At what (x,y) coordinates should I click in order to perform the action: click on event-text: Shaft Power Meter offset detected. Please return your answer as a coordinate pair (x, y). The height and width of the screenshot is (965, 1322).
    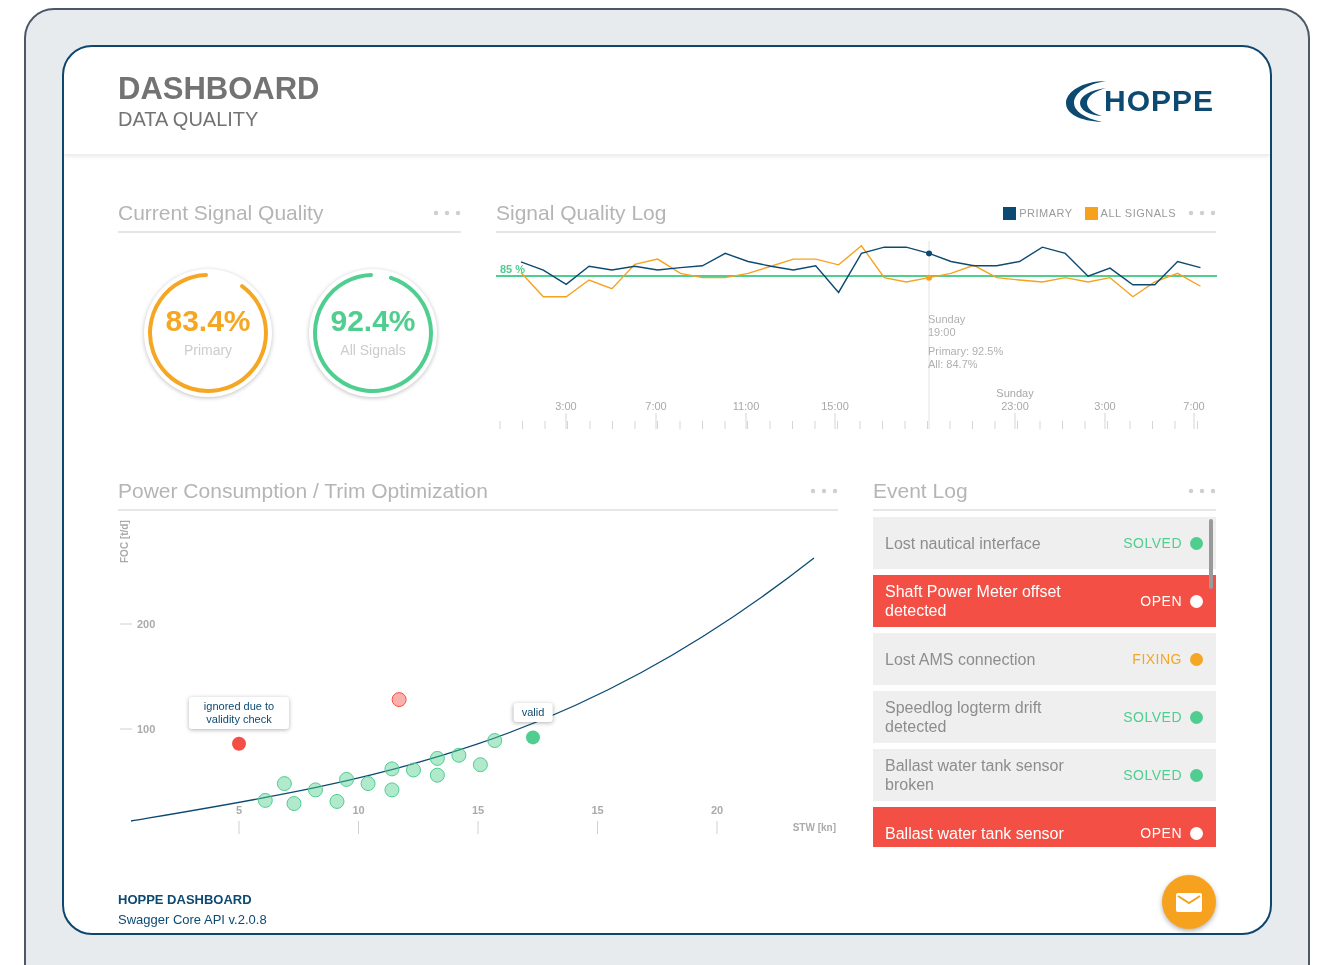
    Looking at the image, I should click on (973, 601).